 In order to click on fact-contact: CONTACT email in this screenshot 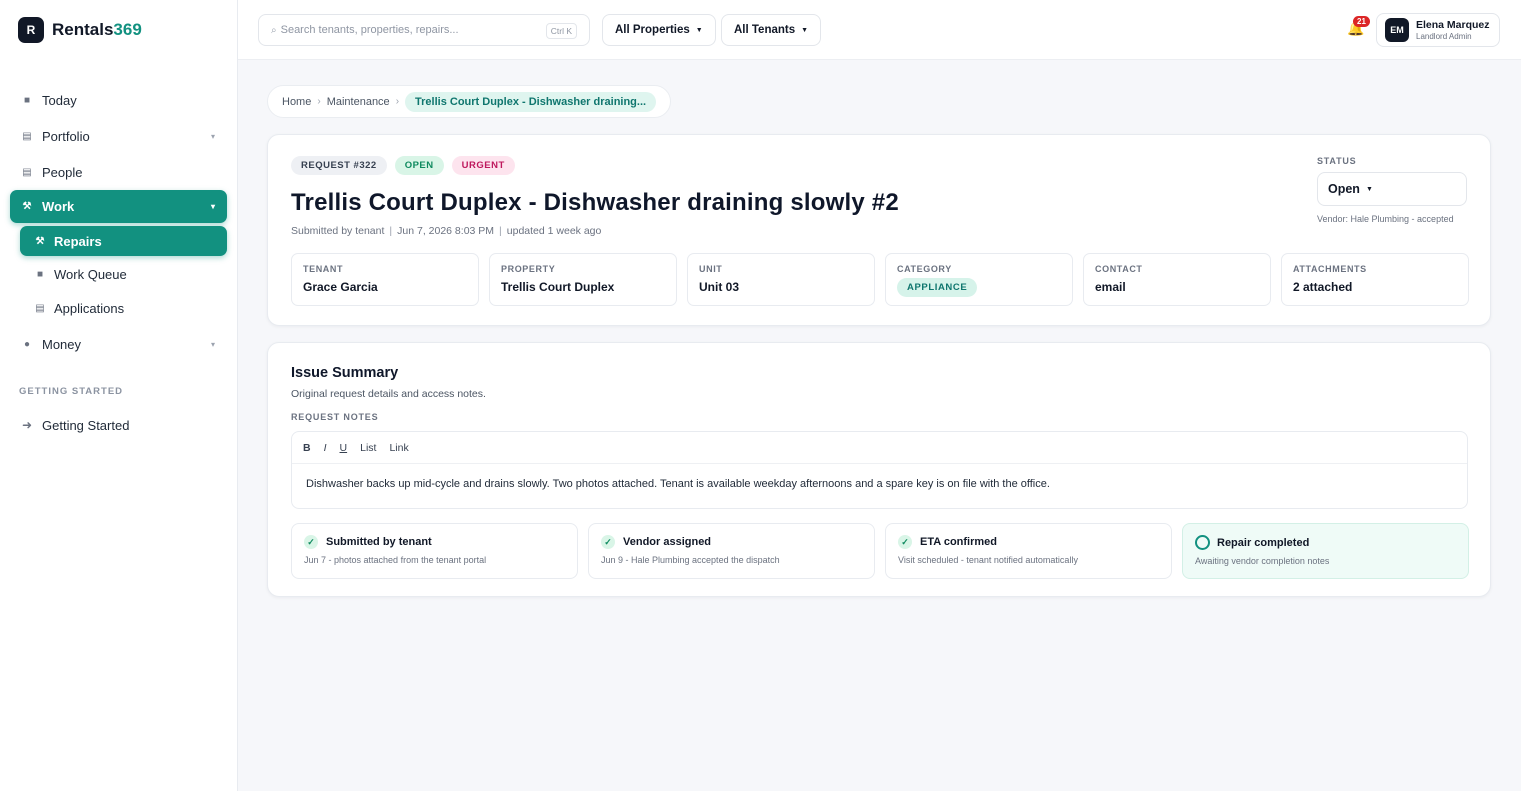, I will do `click(1177, 279)`.